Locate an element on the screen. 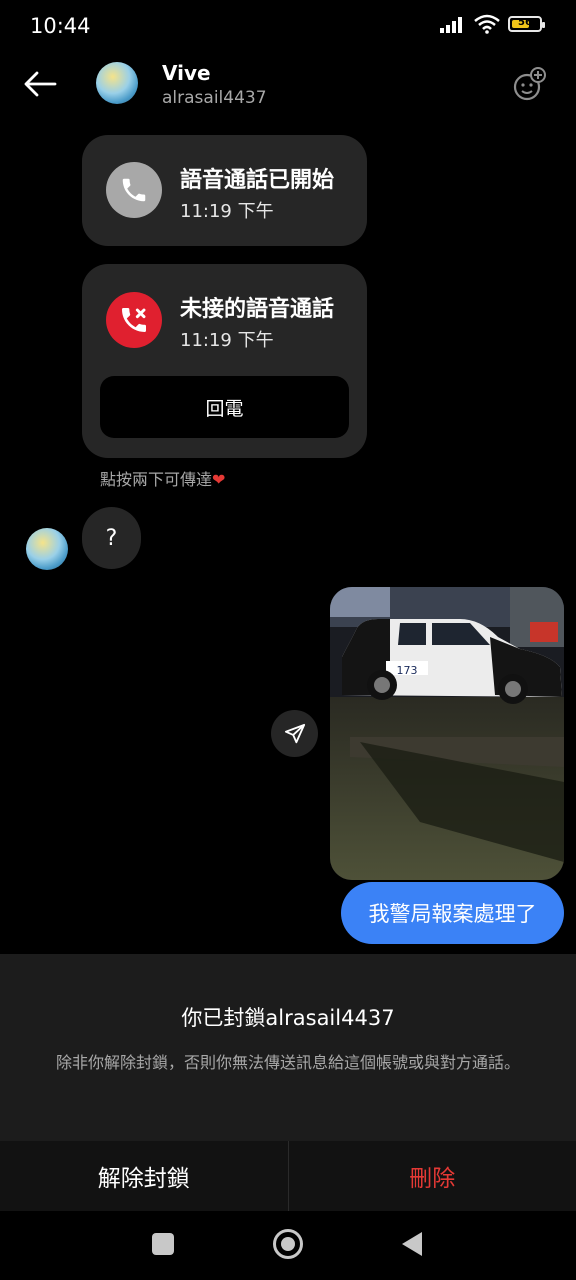 The width and height of the screenshot is (576, 1280). missed-call-icon is located at coordinates (134, 320).